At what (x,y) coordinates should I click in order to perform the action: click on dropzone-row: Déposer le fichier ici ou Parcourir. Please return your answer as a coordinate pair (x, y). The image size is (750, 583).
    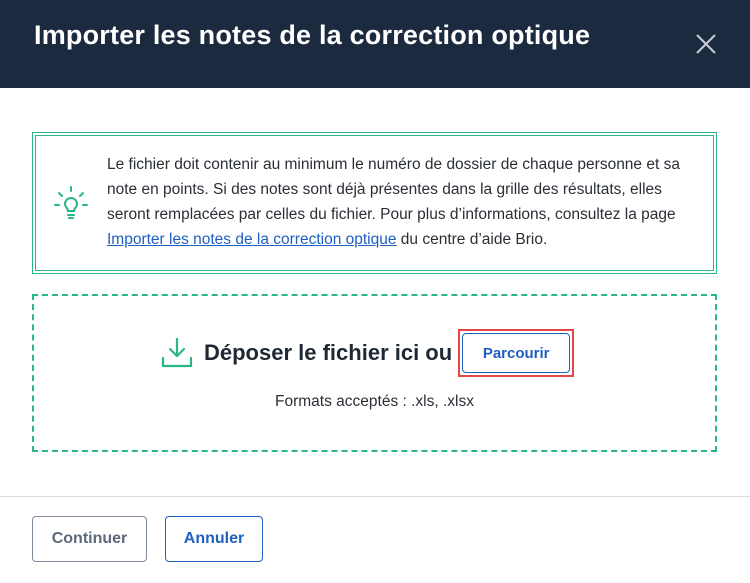
    Looking at the image, I should click on (367, 353).